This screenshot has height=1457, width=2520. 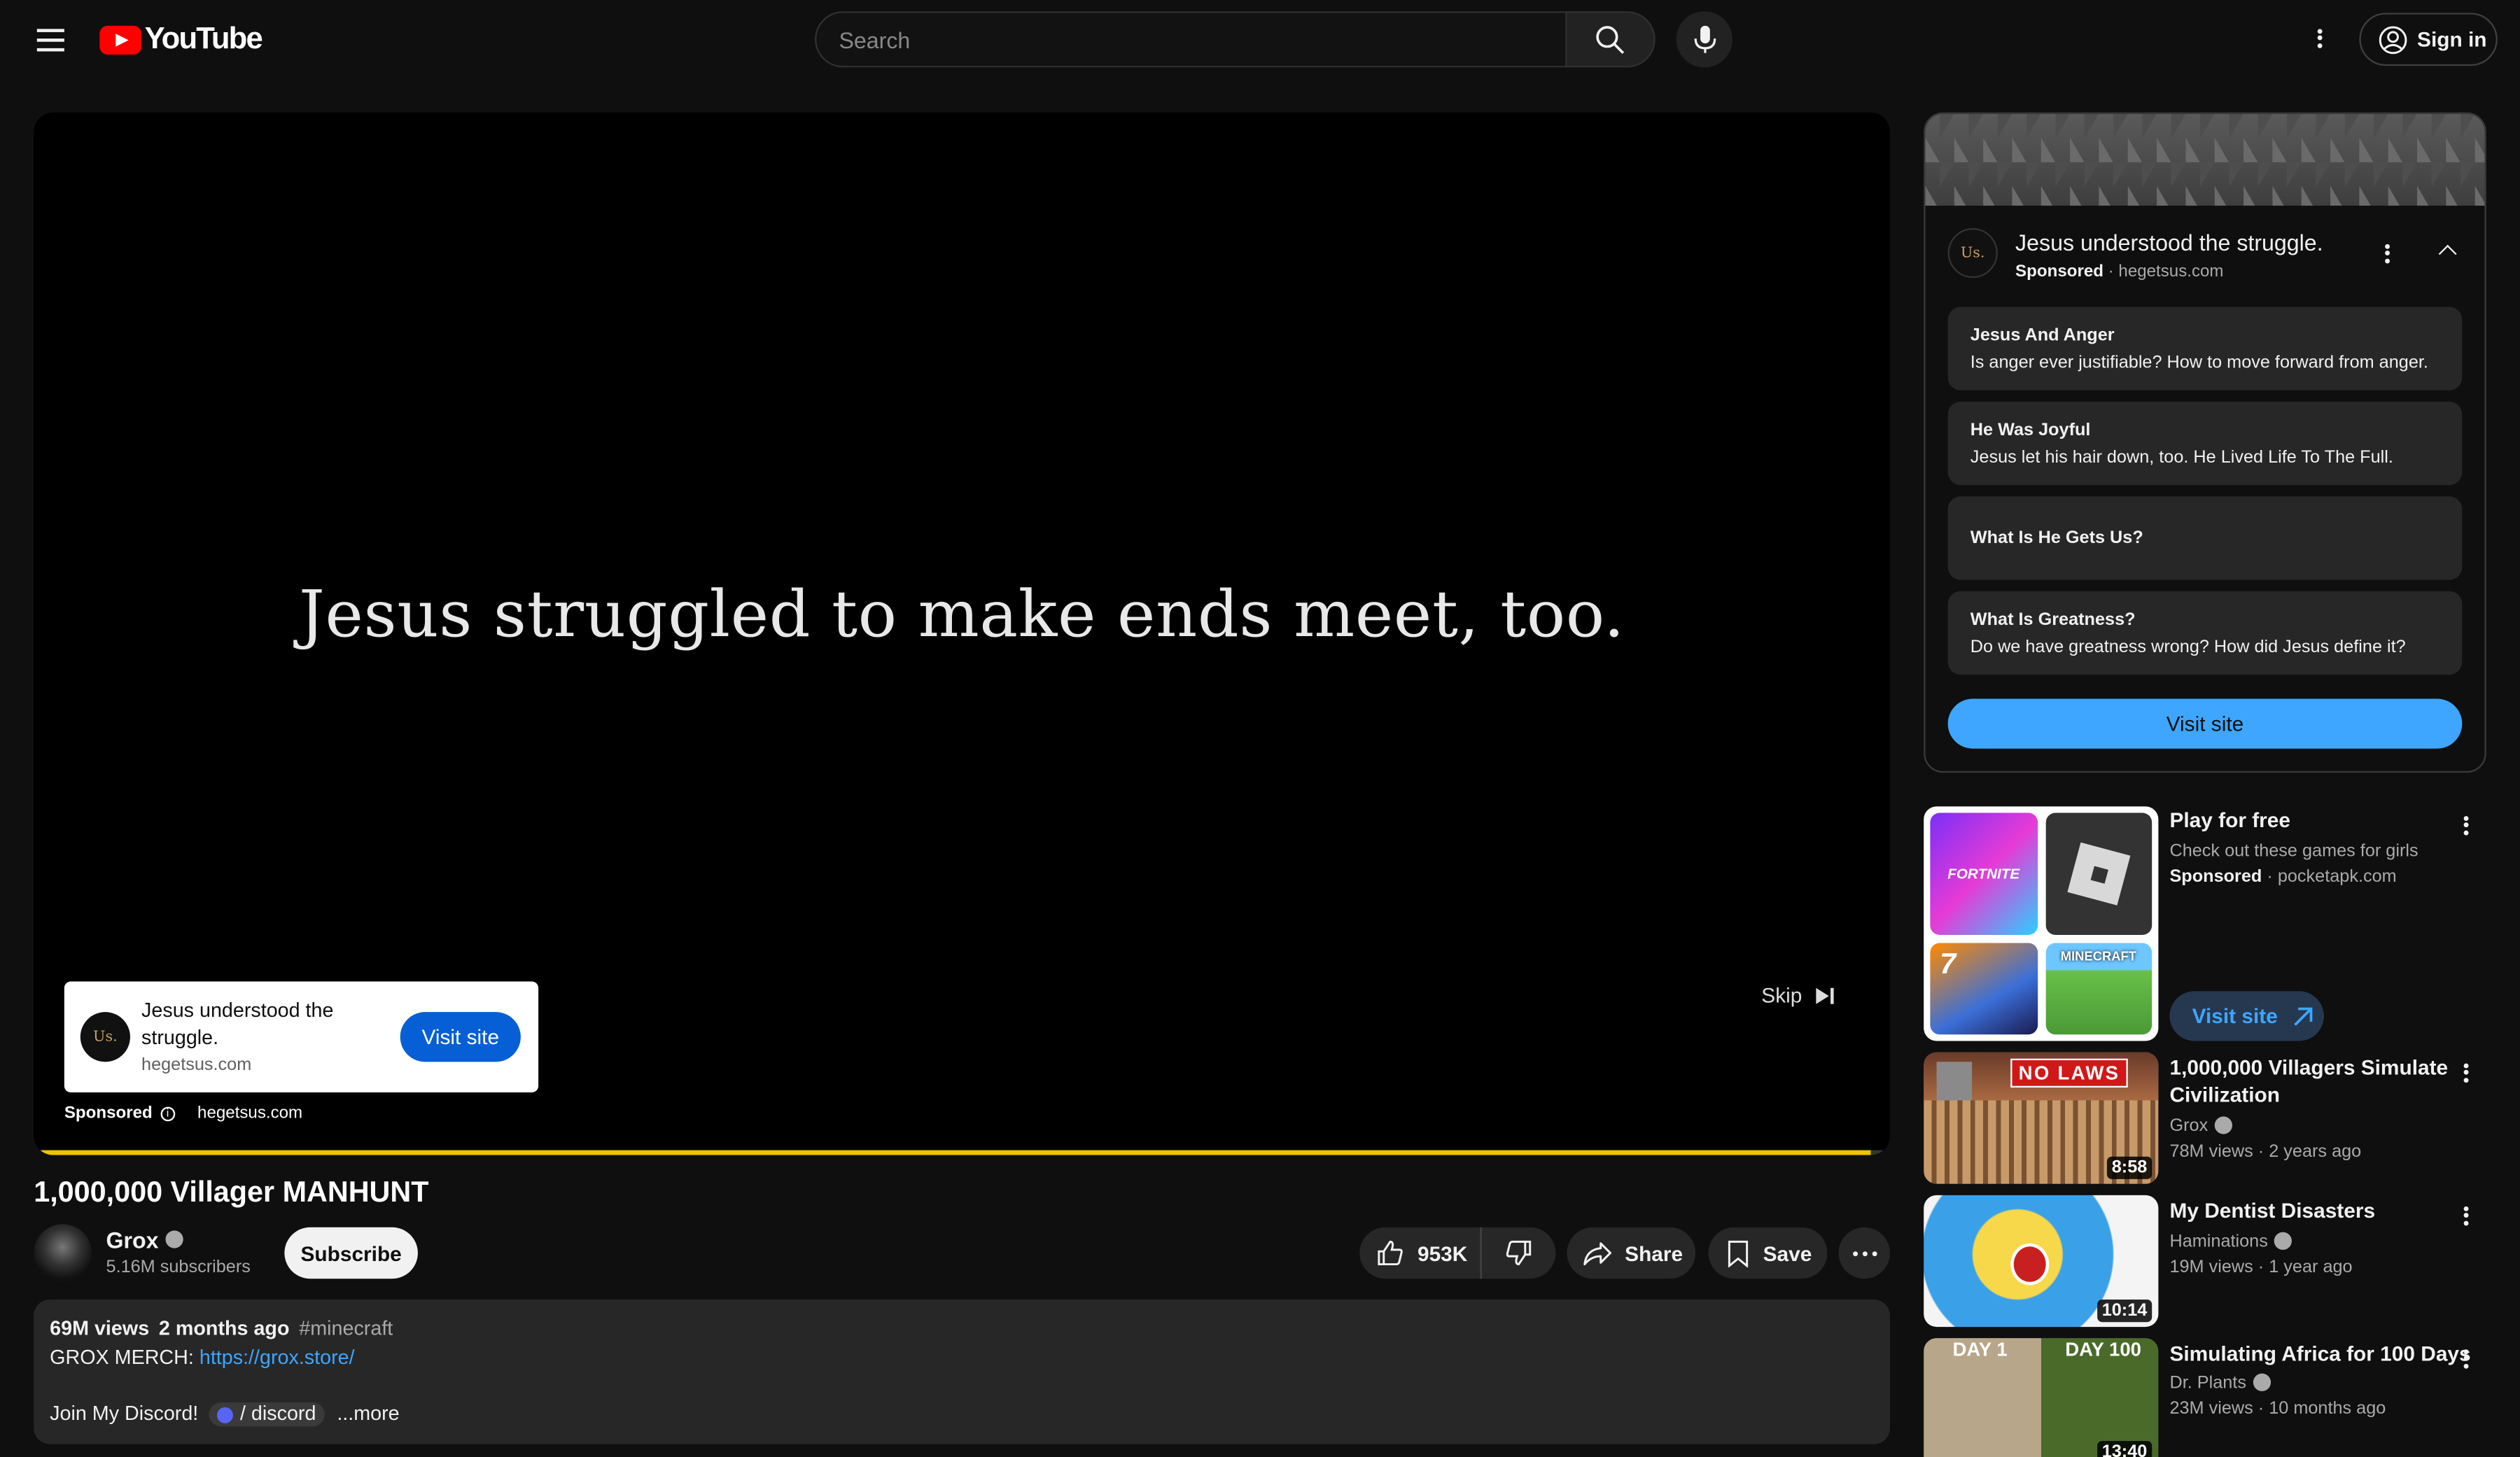 What do you see at coordinates (1980, 1349) in the screenshot?
I see `day-1-label: DAY 1` at bounding box center [1980, 1349].